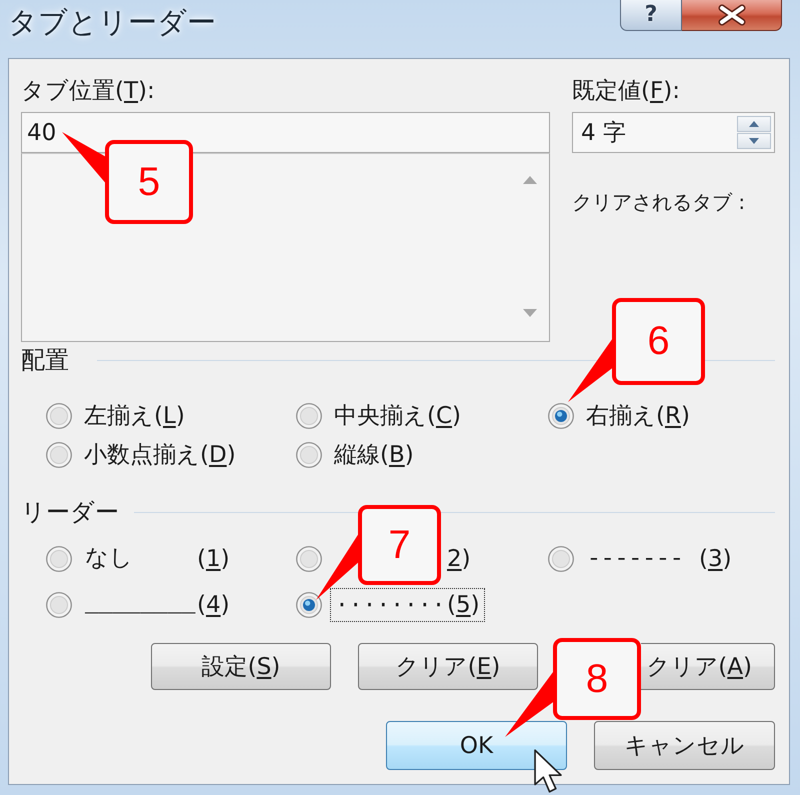  What do you see at coordinates (673, 132) in the screenshot?
I see `default-stop-field: 4 字` at bounding box center [673, 132].